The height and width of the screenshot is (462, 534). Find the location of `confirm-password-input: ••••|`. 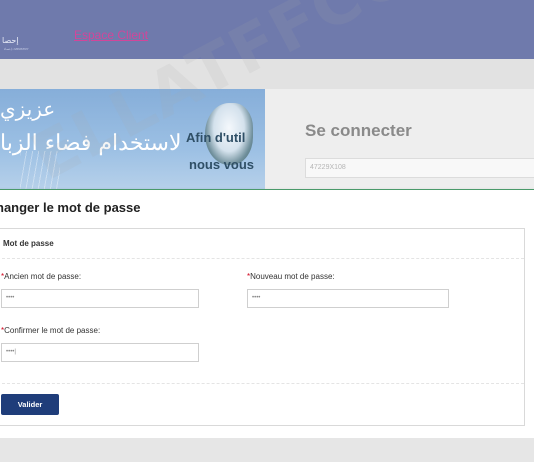

confirm-password-input: ••••| is located at coordinates (100, 352).